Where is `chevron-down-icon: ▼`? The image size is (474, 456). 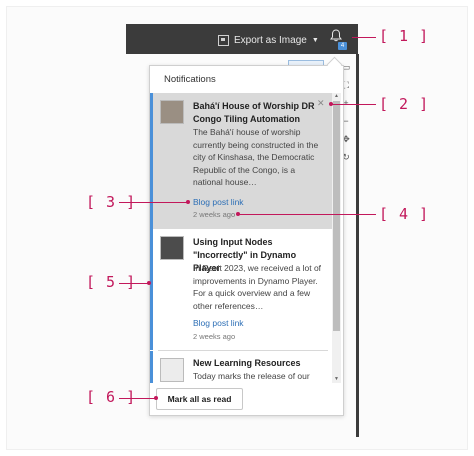
chevron-down-icon: ▼ is located at coordinates (315, 40).